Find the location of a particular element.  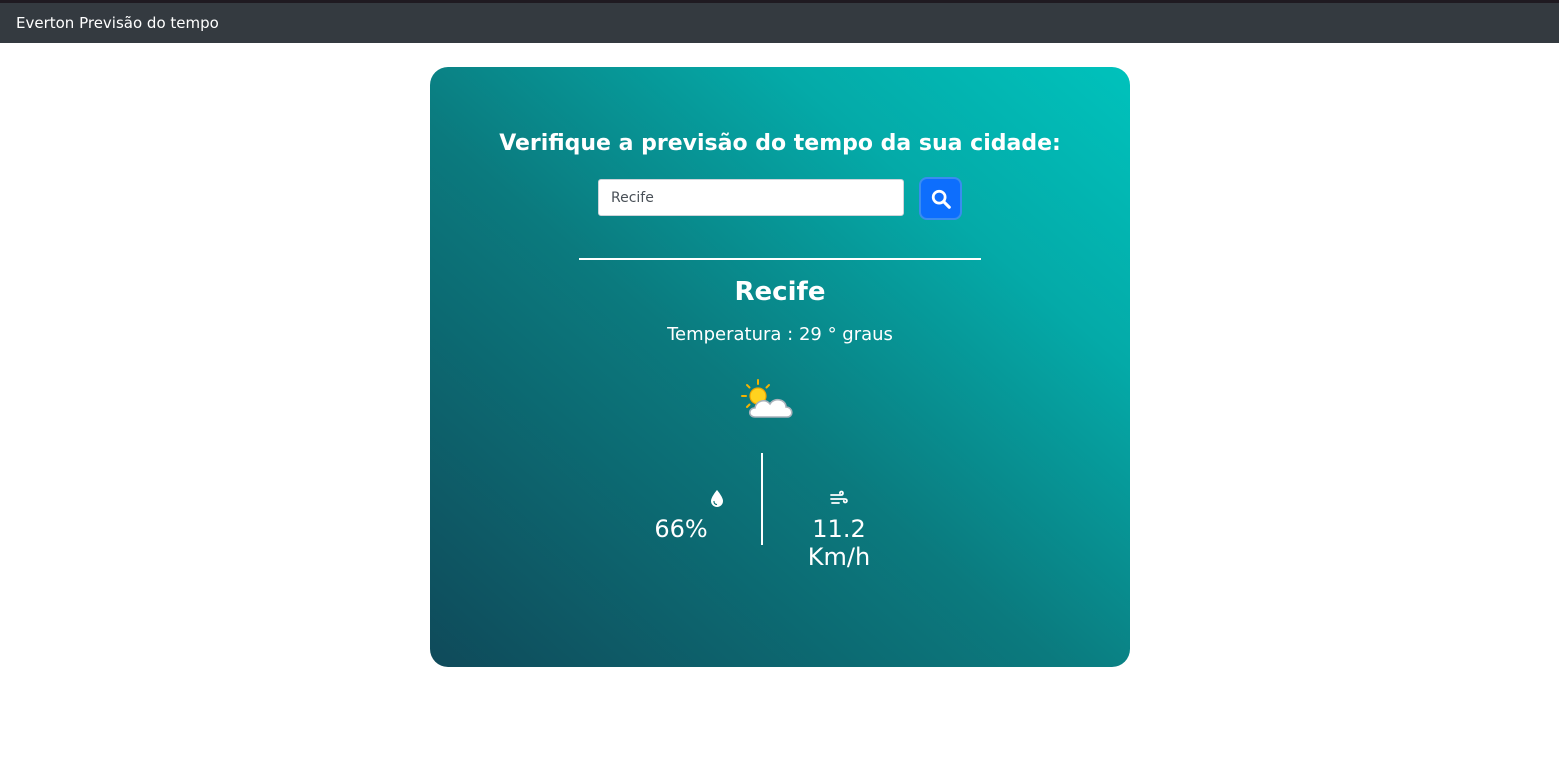

navbar-brand: Everton Previsão do tempo is located at coordinates (117, 23).